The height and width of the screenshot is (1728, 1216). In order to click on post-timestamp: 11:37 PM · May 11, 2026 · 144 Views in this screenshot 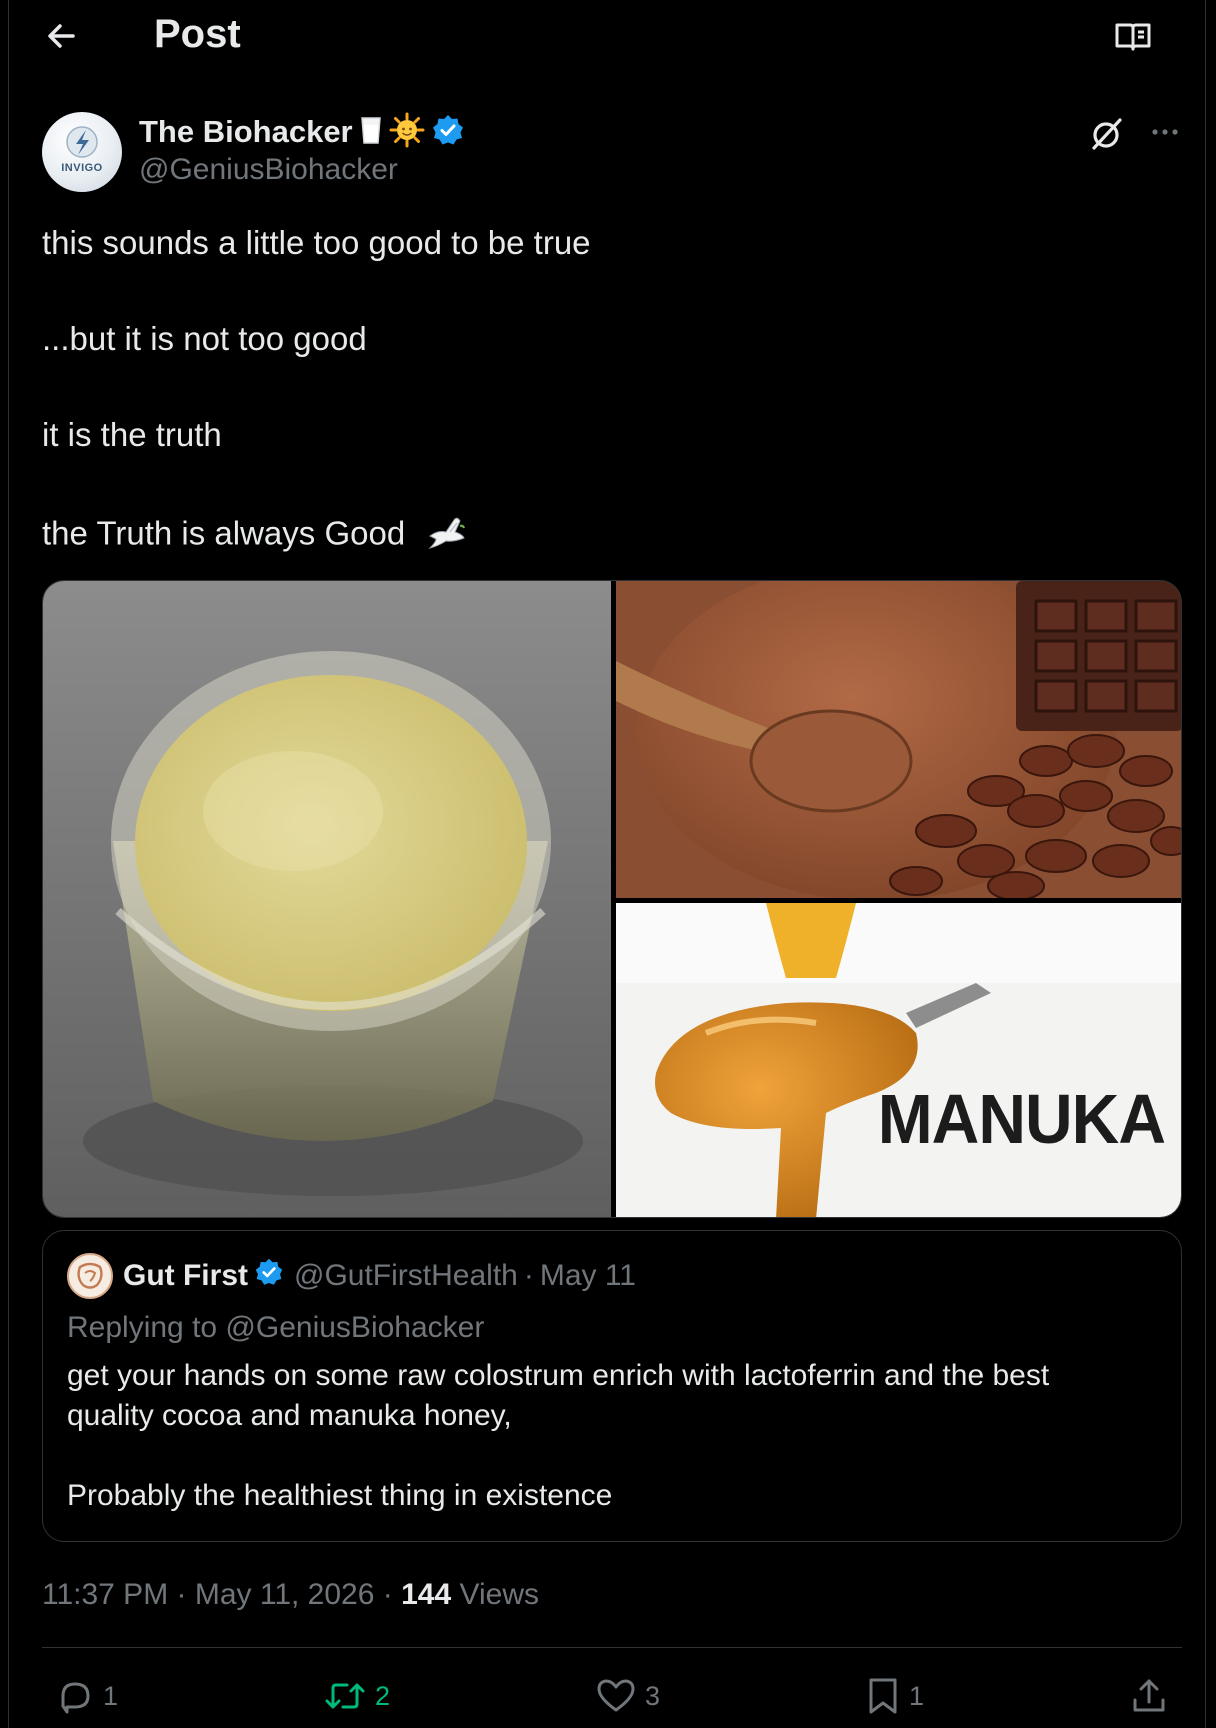, I will do `click(290, 1595)`.